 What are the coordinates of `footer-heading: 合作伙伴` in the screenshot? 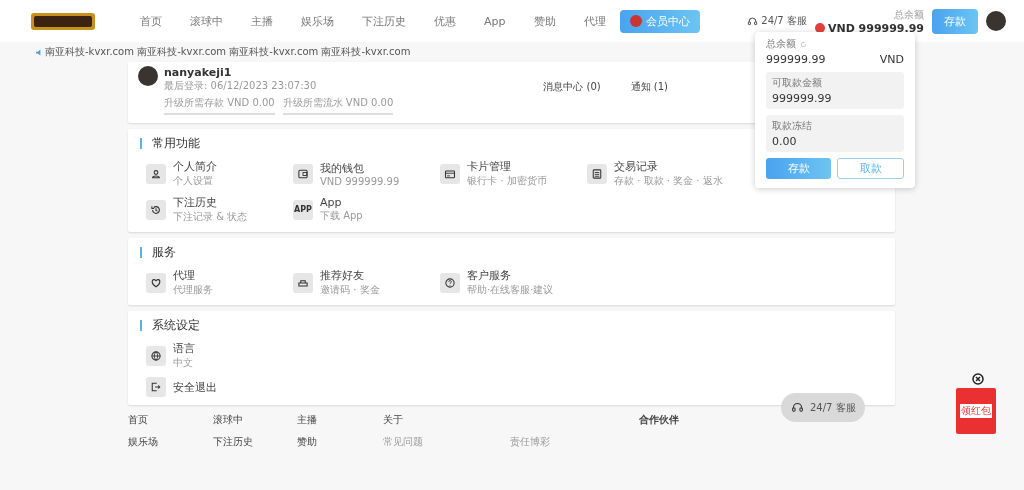 It's located at (659, 420).